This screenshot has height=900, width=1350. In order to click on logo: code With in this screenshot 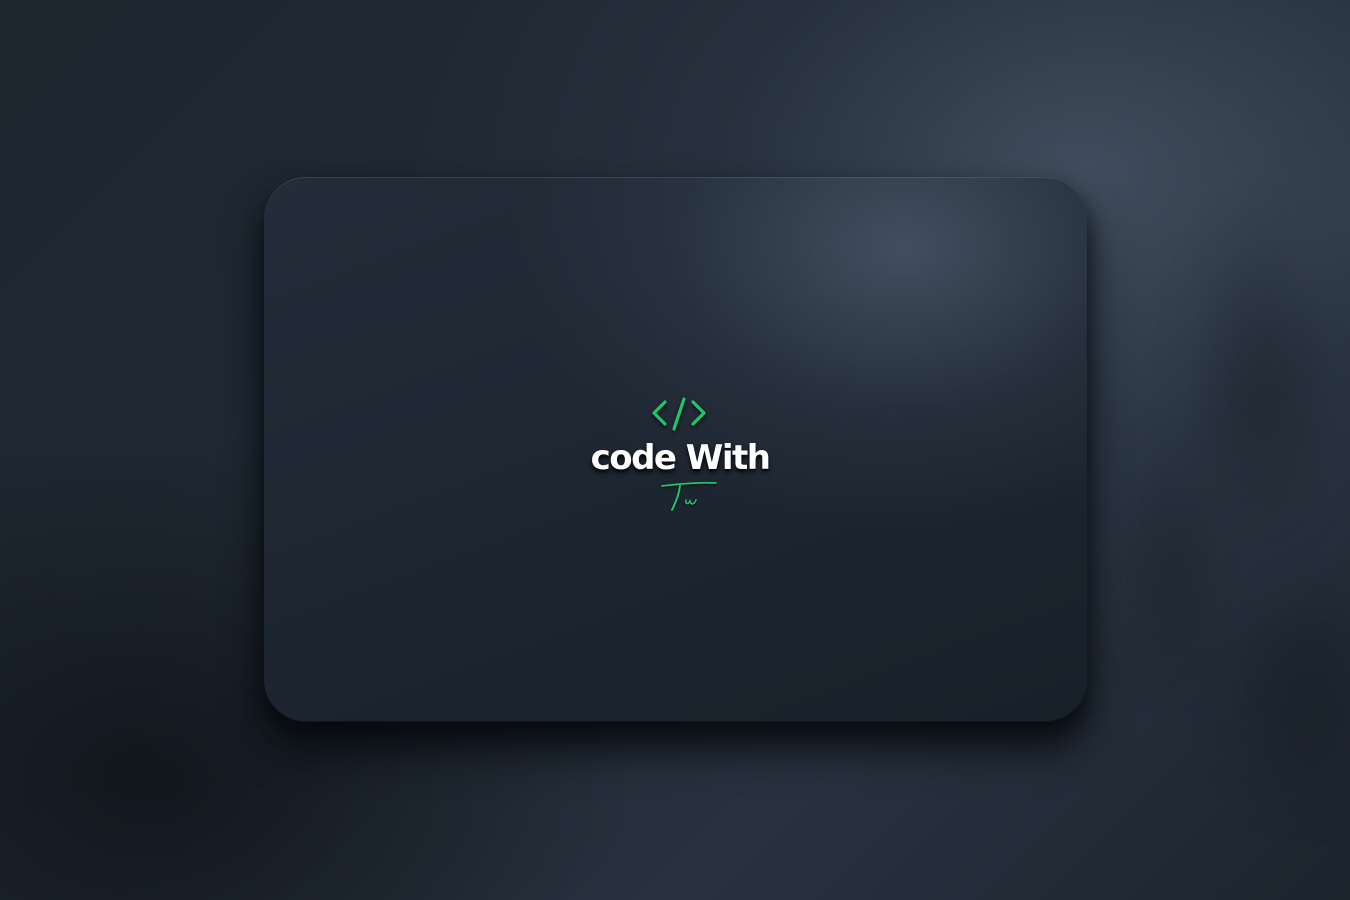, I will do `click(680, 457)`.